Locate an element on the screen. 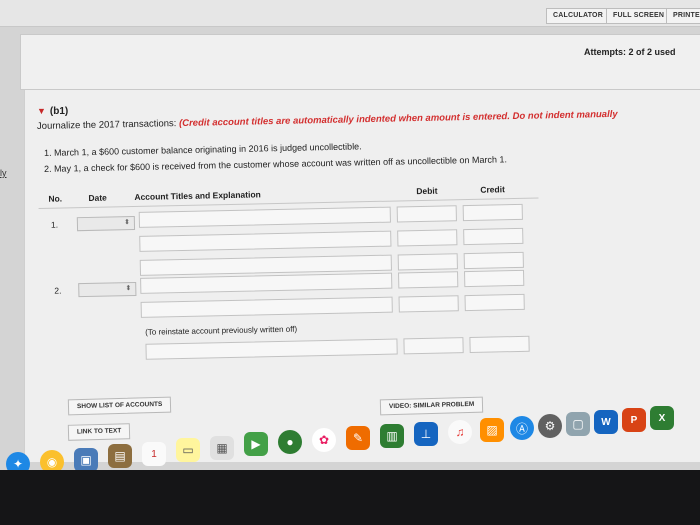 Image resolution: width=700 pixels, height=525 pixels. row-2-debit-input is located at coordinates (428, 280).